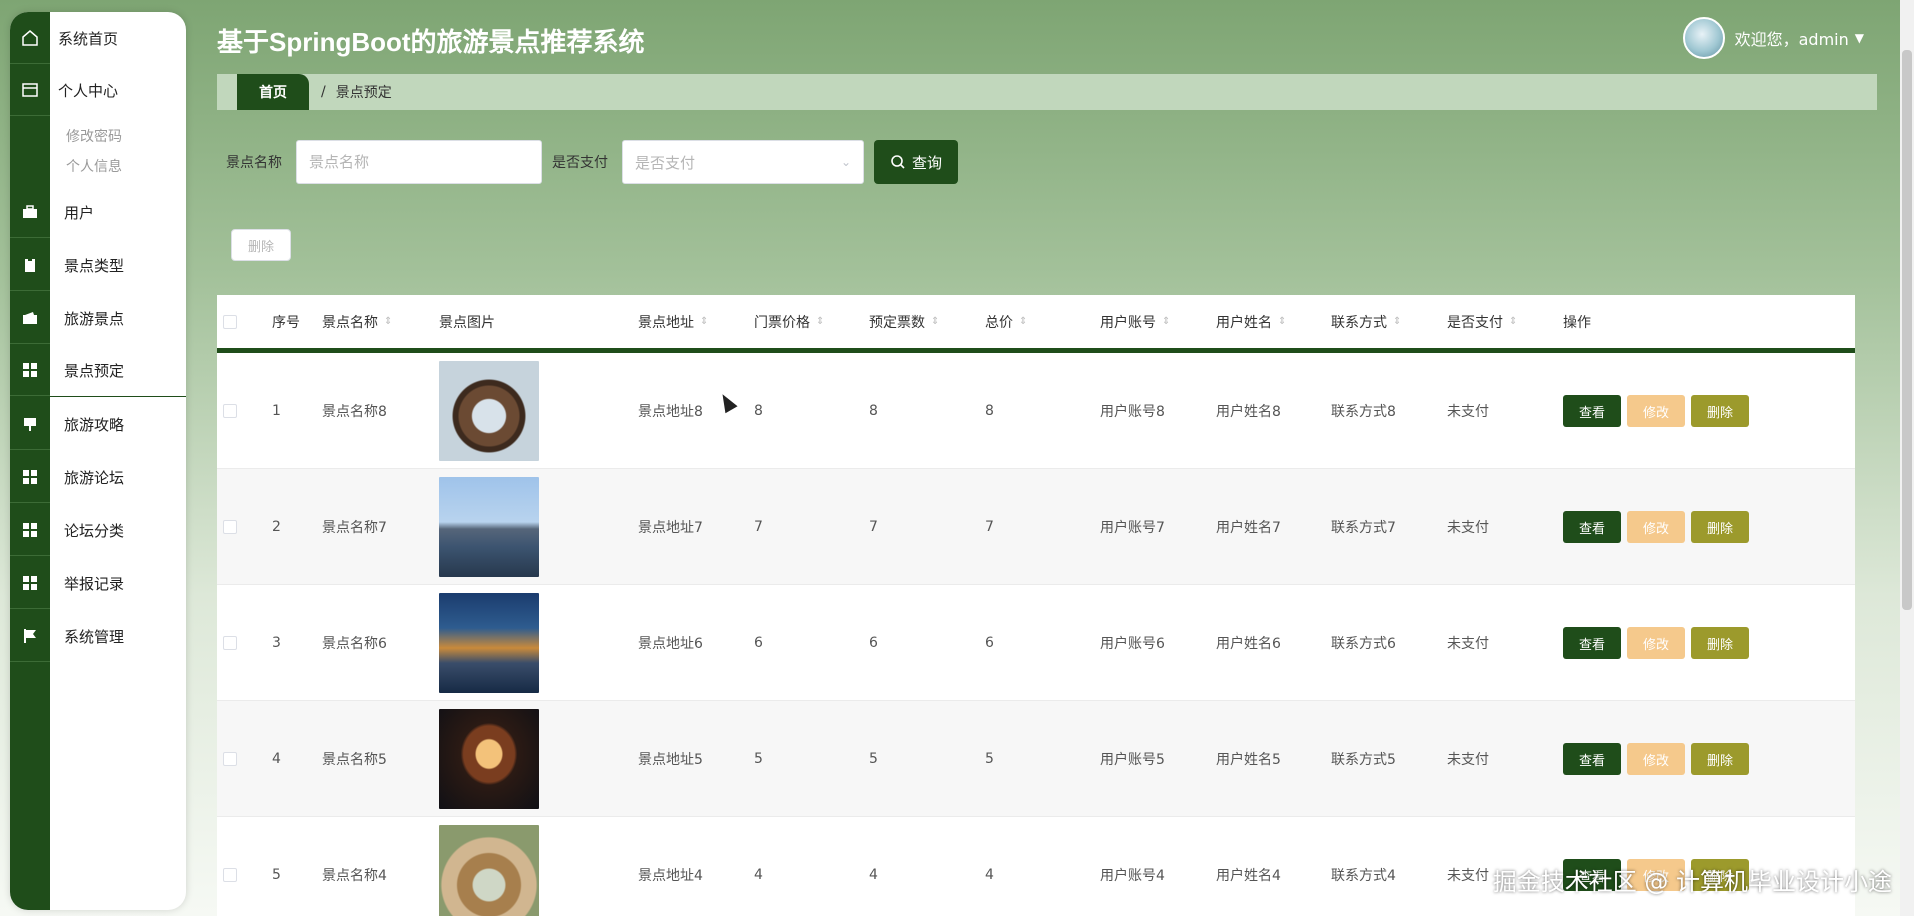 The width and height of the screenshot is (1914, 916). What do you see at coordinates (354, 644) in the screenshot?
I see `cell-name: 景点名称6` at bounding box center [354, 644].